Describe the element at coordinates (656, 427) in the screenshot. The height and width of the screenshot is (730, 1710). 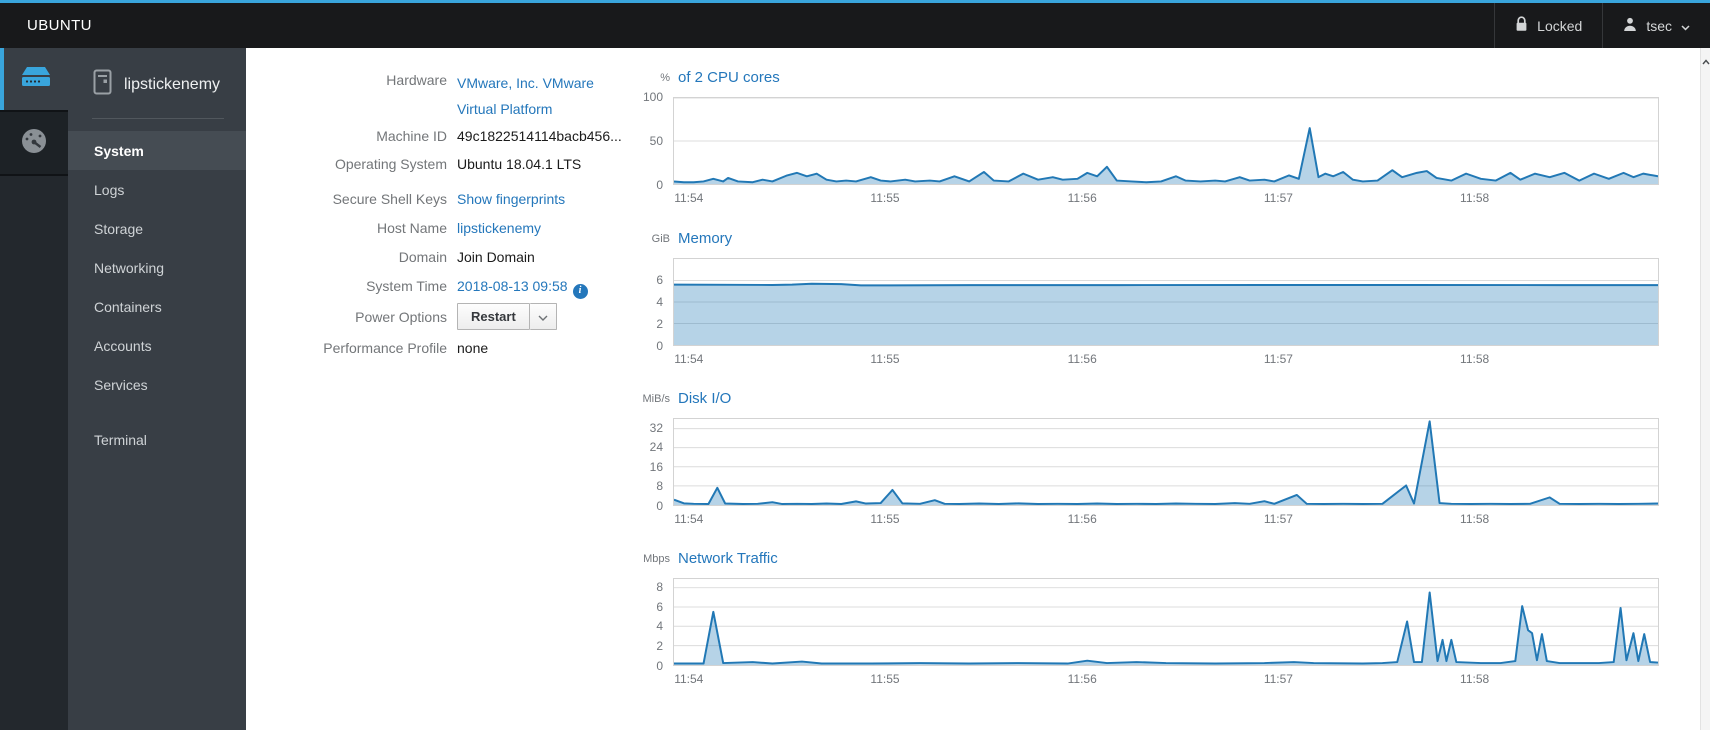
I see `y-axis-tick-label: 32` at that location.